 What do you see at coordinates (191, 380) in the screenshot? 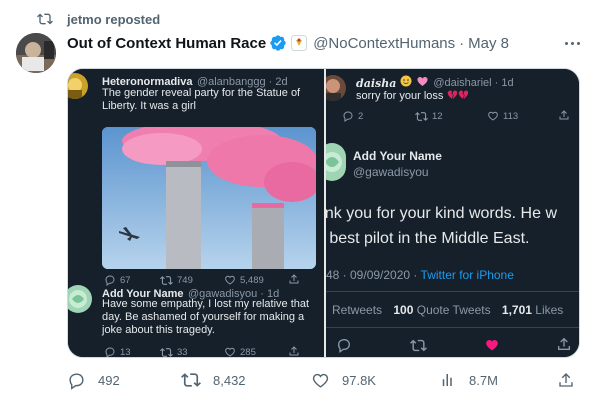
I see `repost-action-icon` at bounding box center [191, 380].